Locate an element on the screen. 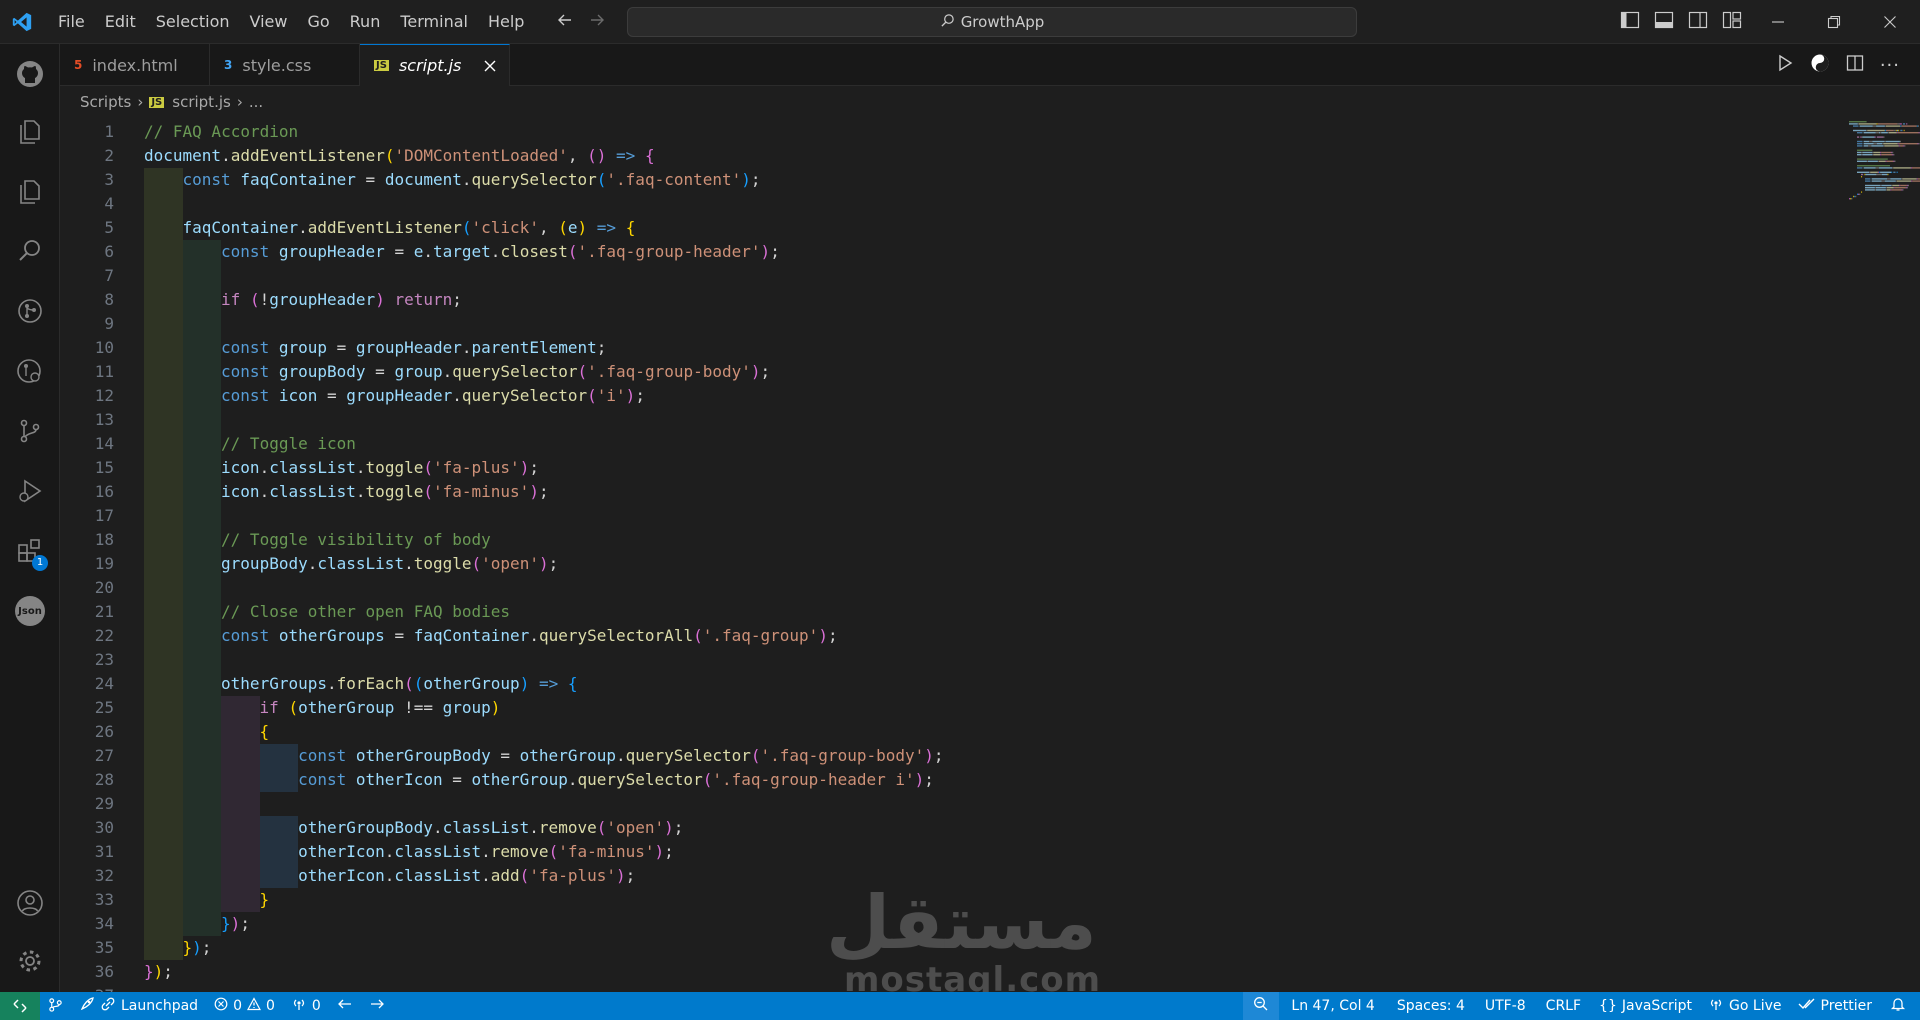 This screenshot has width=1920, height=1020. restore-icon is located at coordinates (1834, 22).